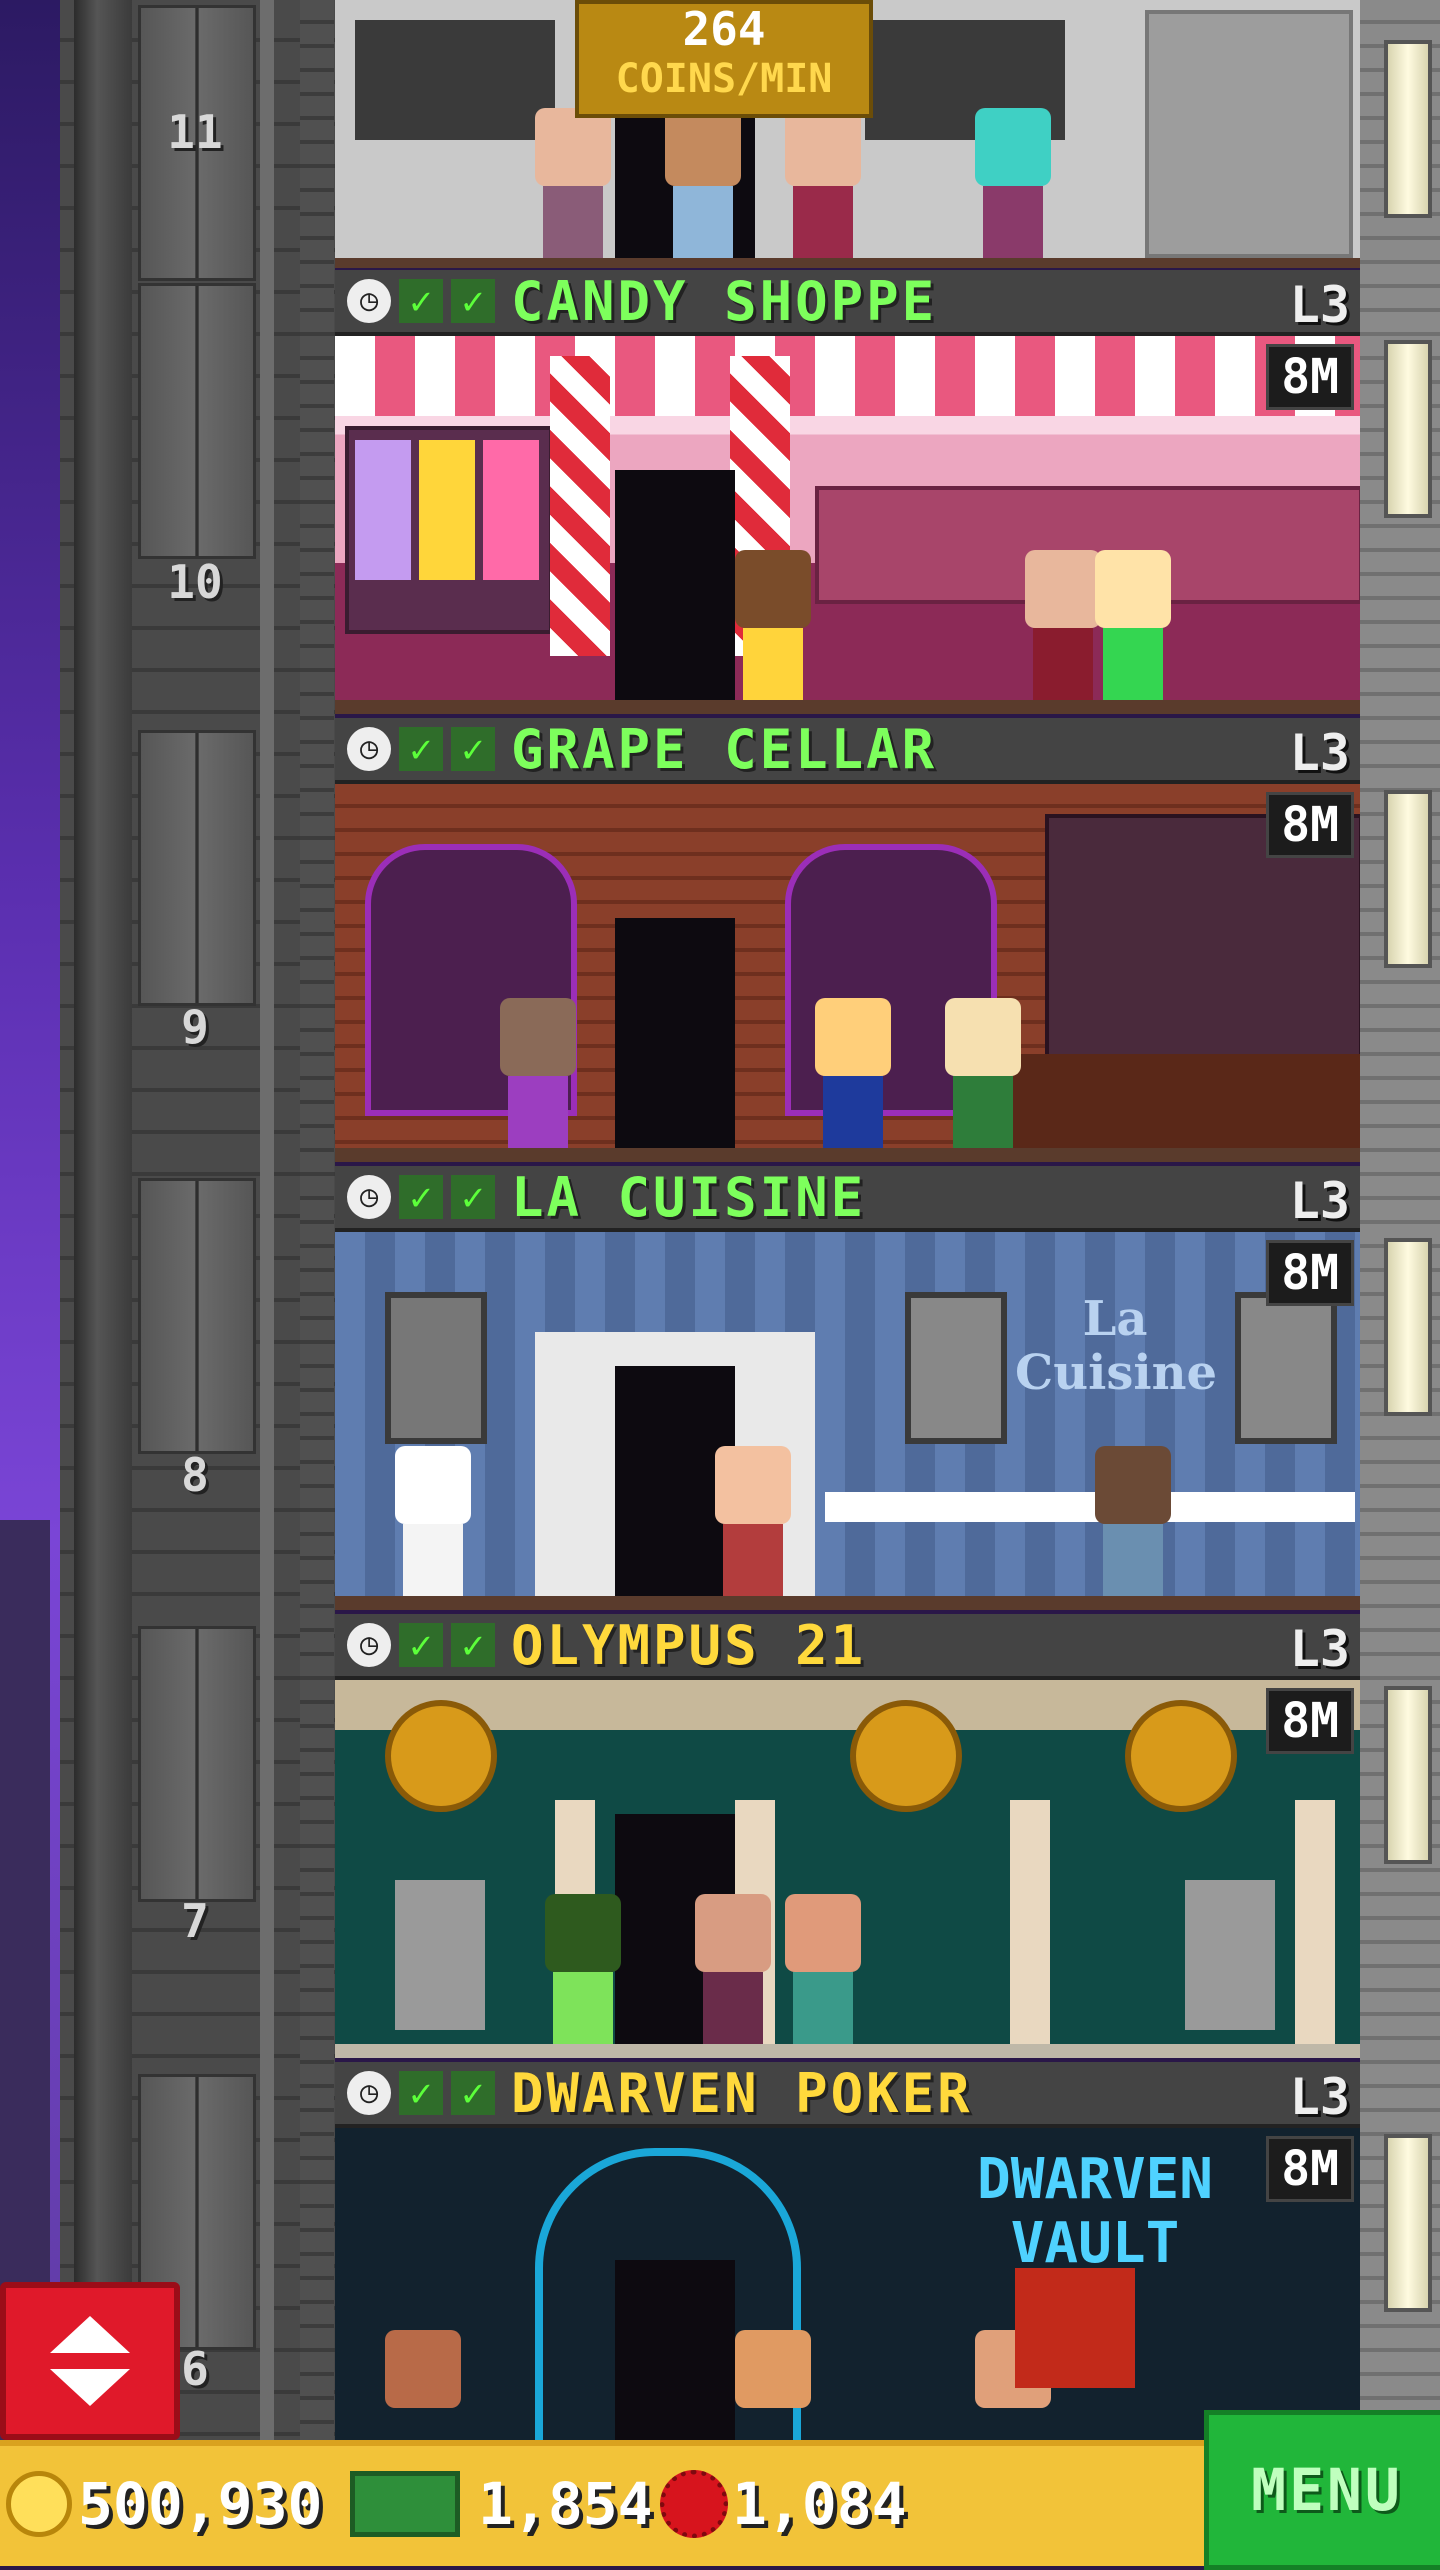  Describe the element at coordinates (103, 1220) in the screenshot. I see `elevator-rail-left` at that location.